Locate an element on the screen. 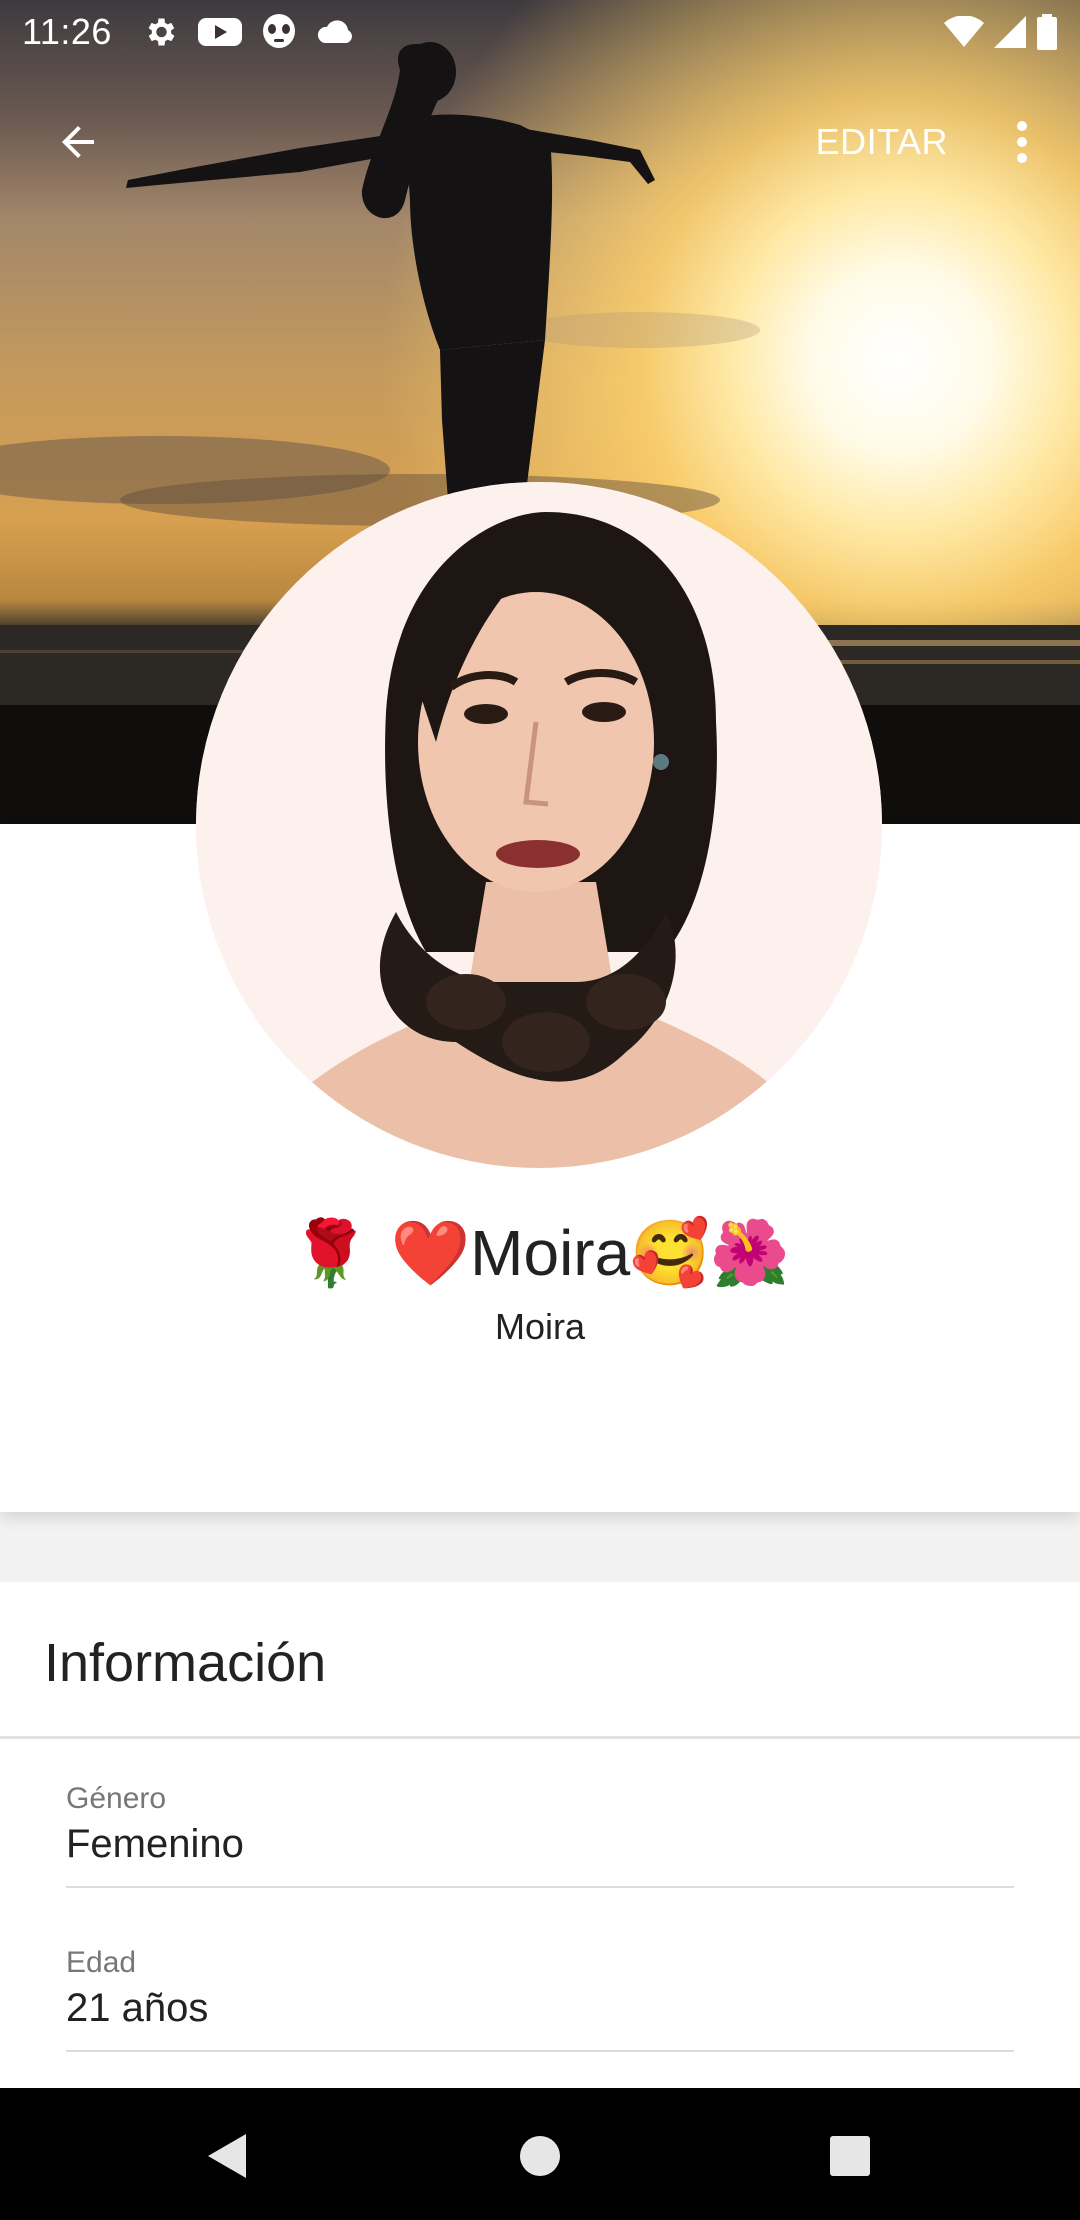 The width and height of the screenshot is (1080, 2220). status-bar: 11:26 is located at coordinates (540, 32).